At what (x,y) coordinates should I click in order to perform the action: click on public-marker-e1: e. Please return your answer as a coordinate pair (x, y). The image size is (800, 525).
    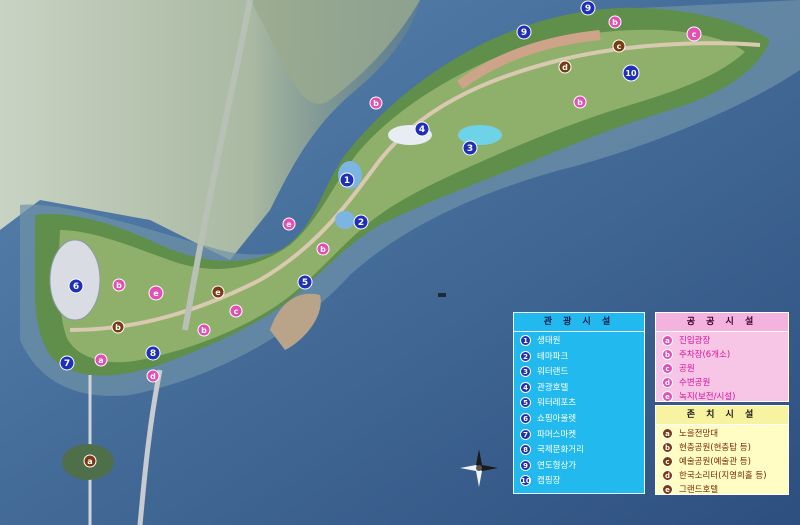
    Looking at the image, I should click on (156, 293).